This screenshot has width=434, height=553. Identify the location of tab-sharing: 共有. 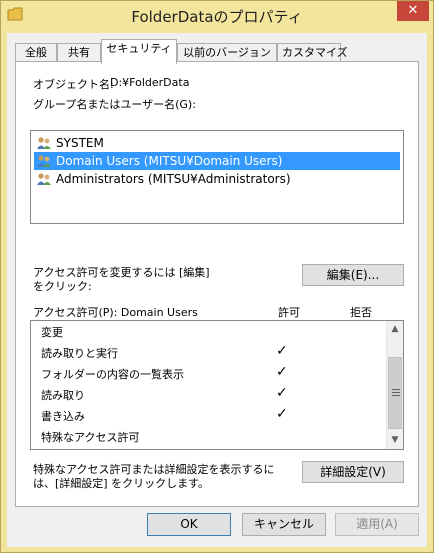
(79, 53).